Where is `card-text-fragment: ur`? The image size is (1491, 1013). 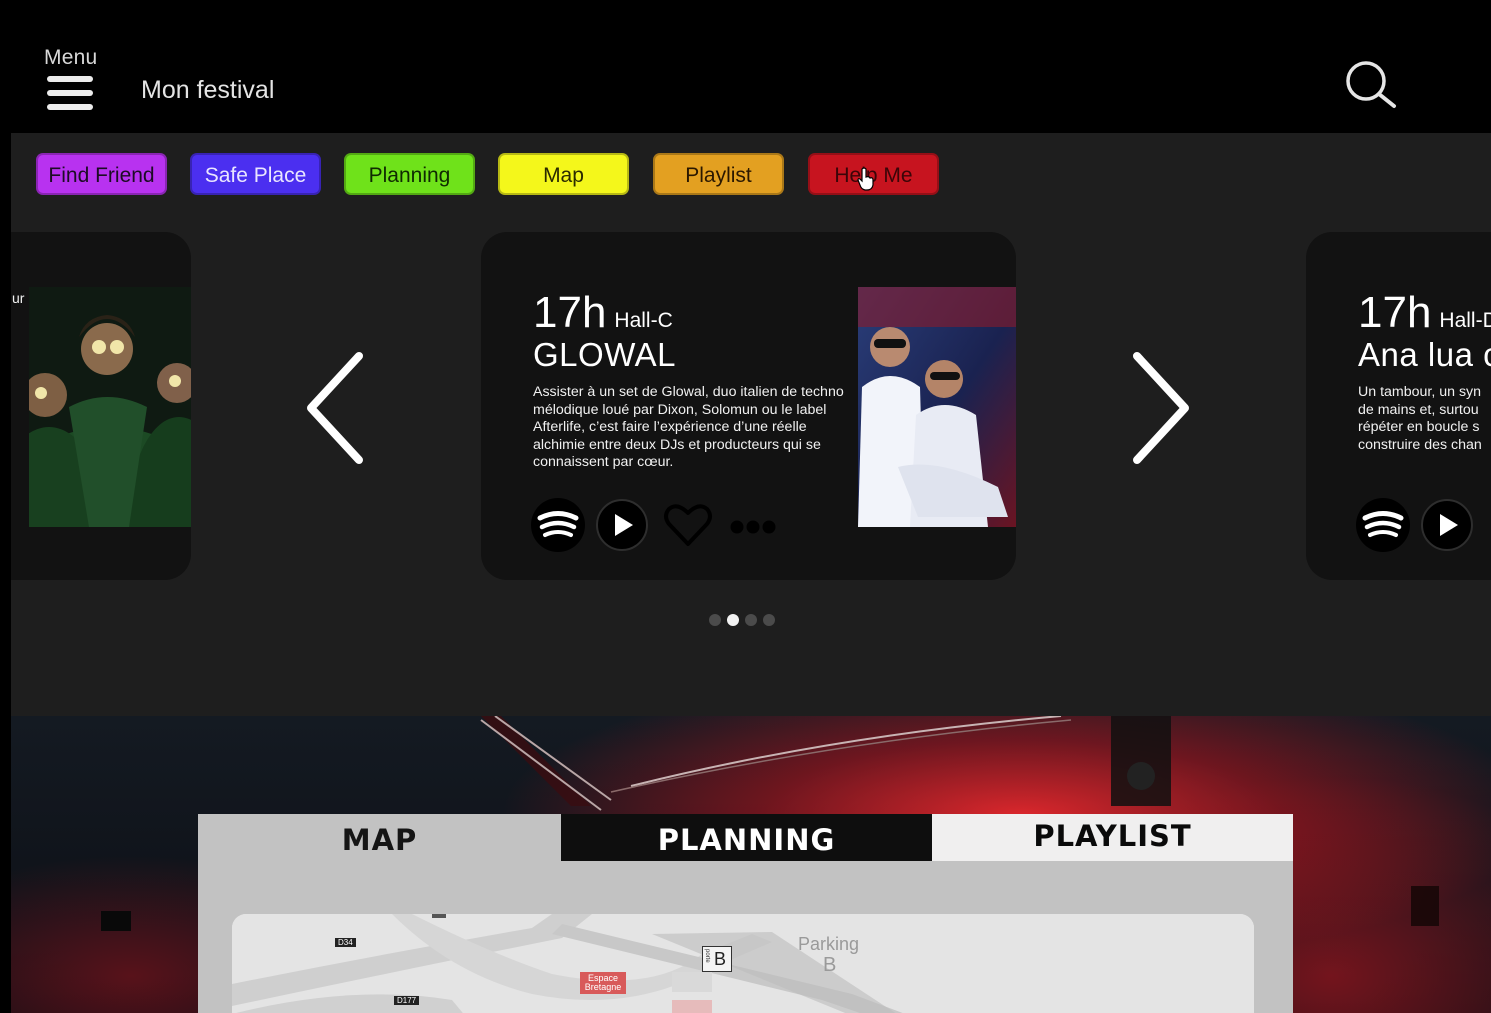 card-text-fragment: ur is located at coordinates (18, 298).